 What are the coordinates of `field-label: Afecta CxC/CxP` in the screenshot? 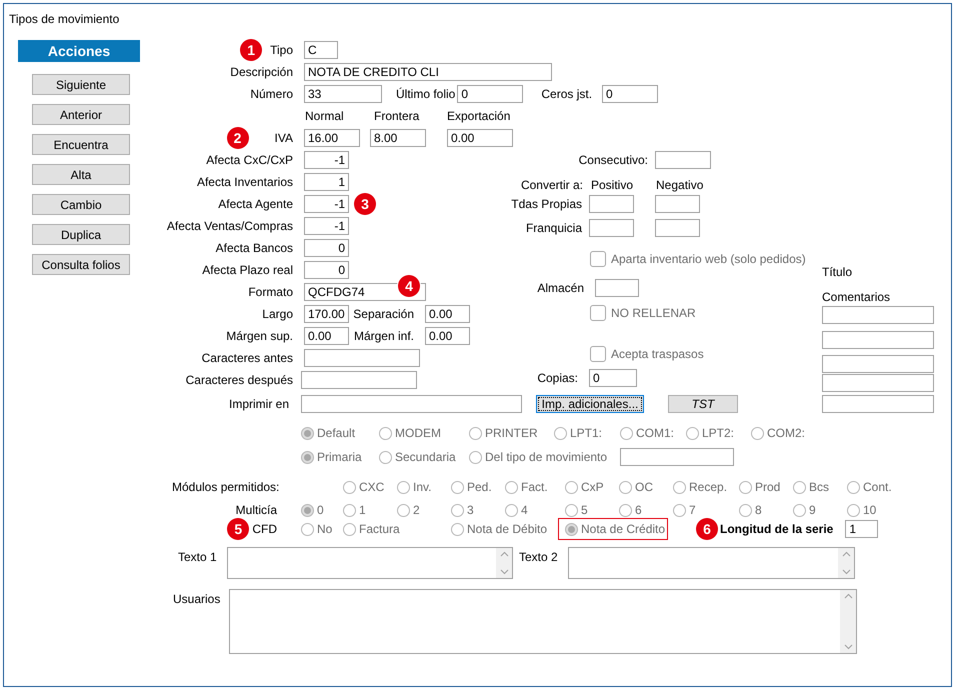 It's located at (249, 160).